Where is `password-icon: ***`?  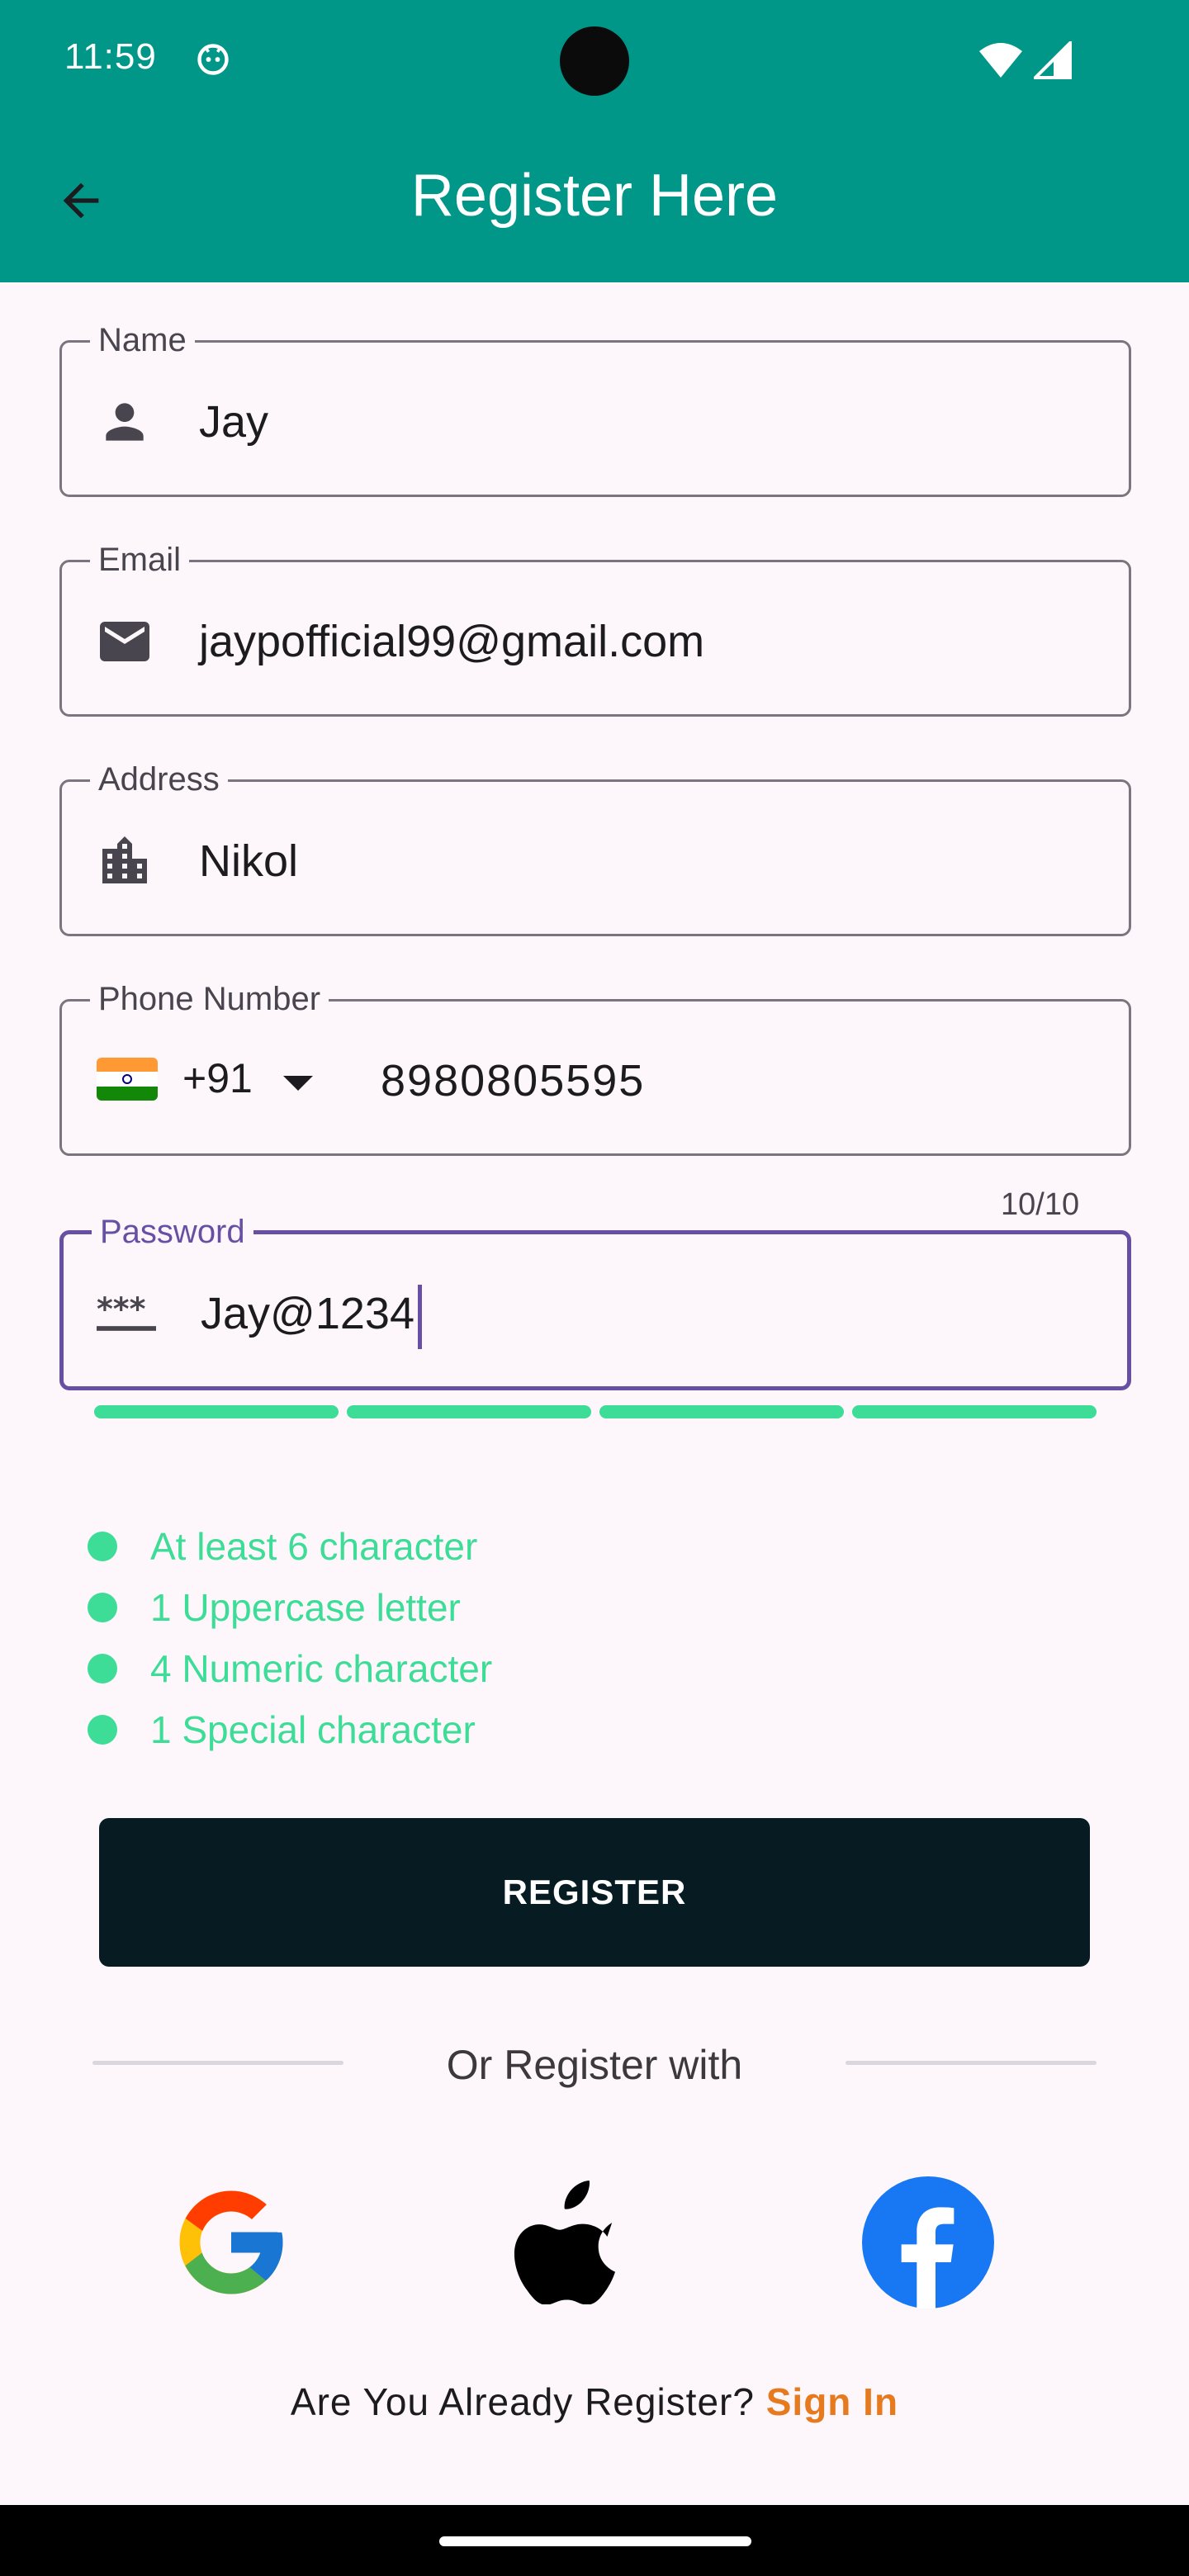
password-icon: *** is located at coordinates (126, 1313).